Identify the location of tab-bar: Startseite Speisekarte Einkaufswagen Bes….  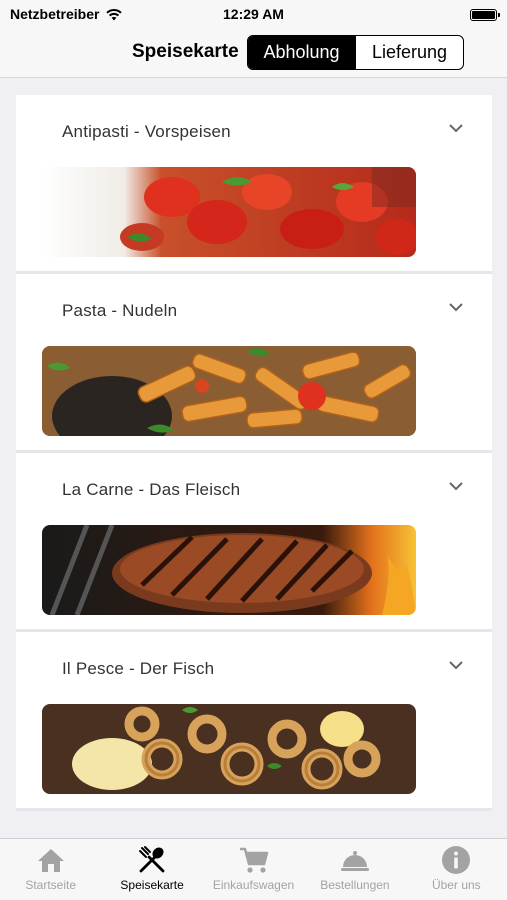
(253, 869).